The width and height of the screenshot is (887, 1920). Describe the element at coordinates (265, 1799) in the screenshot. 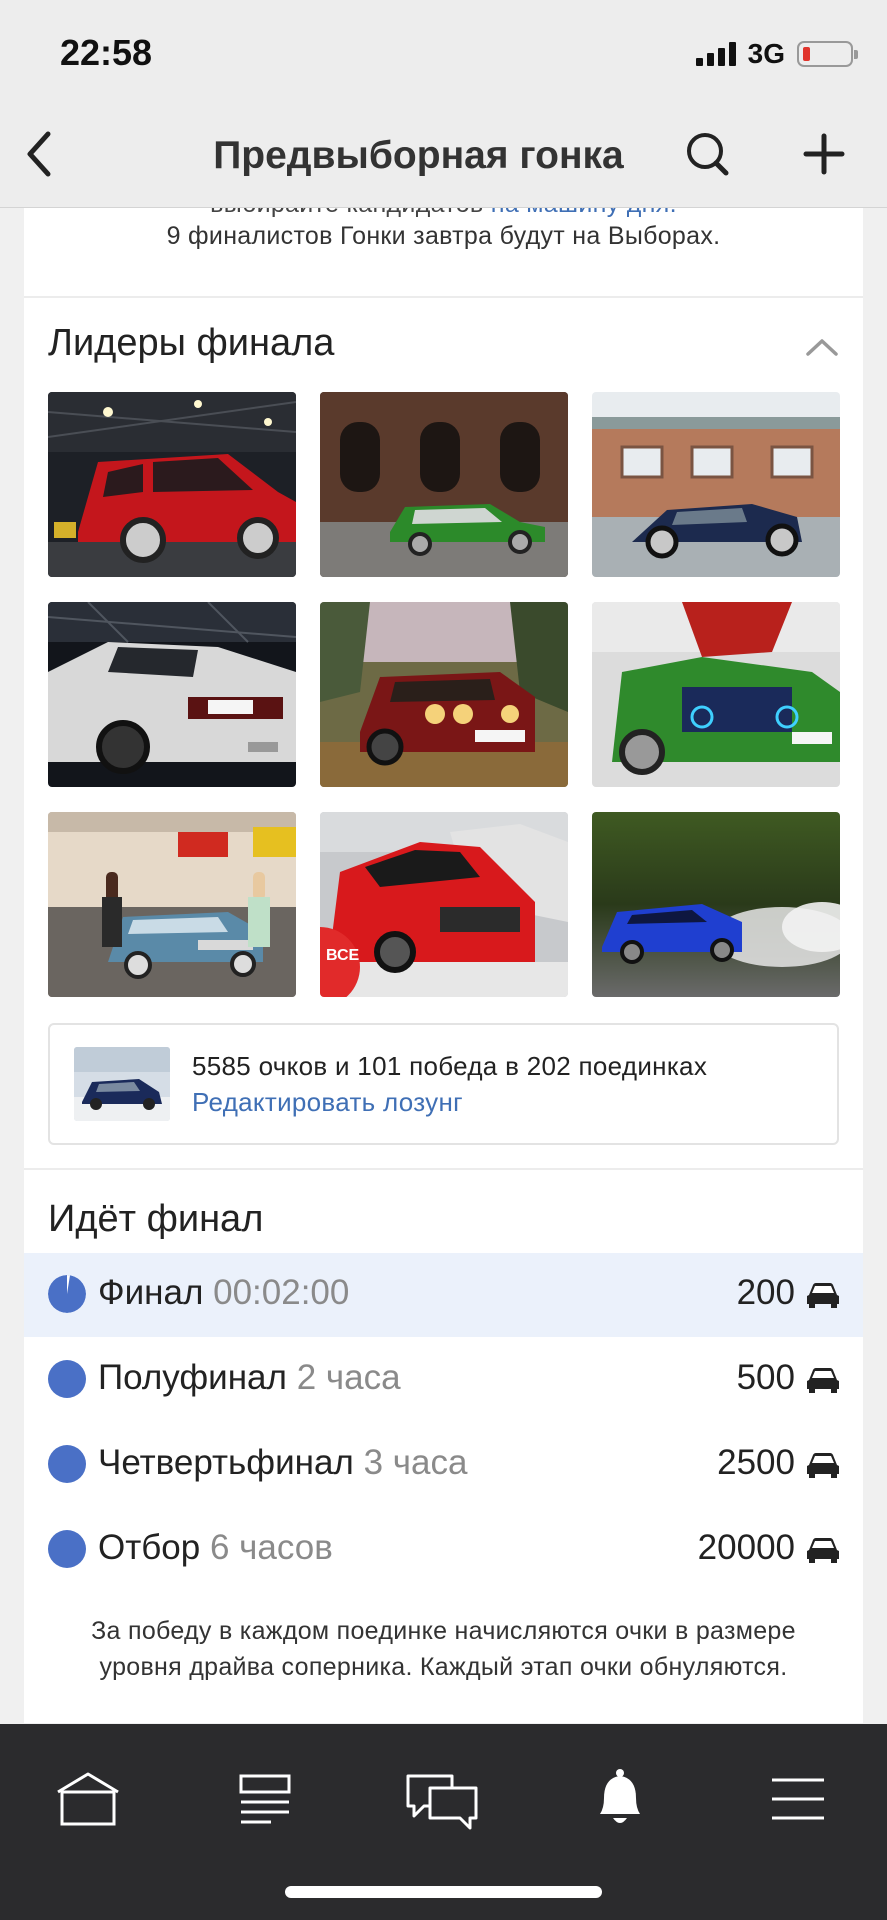

I see `feed-icon` at that location.